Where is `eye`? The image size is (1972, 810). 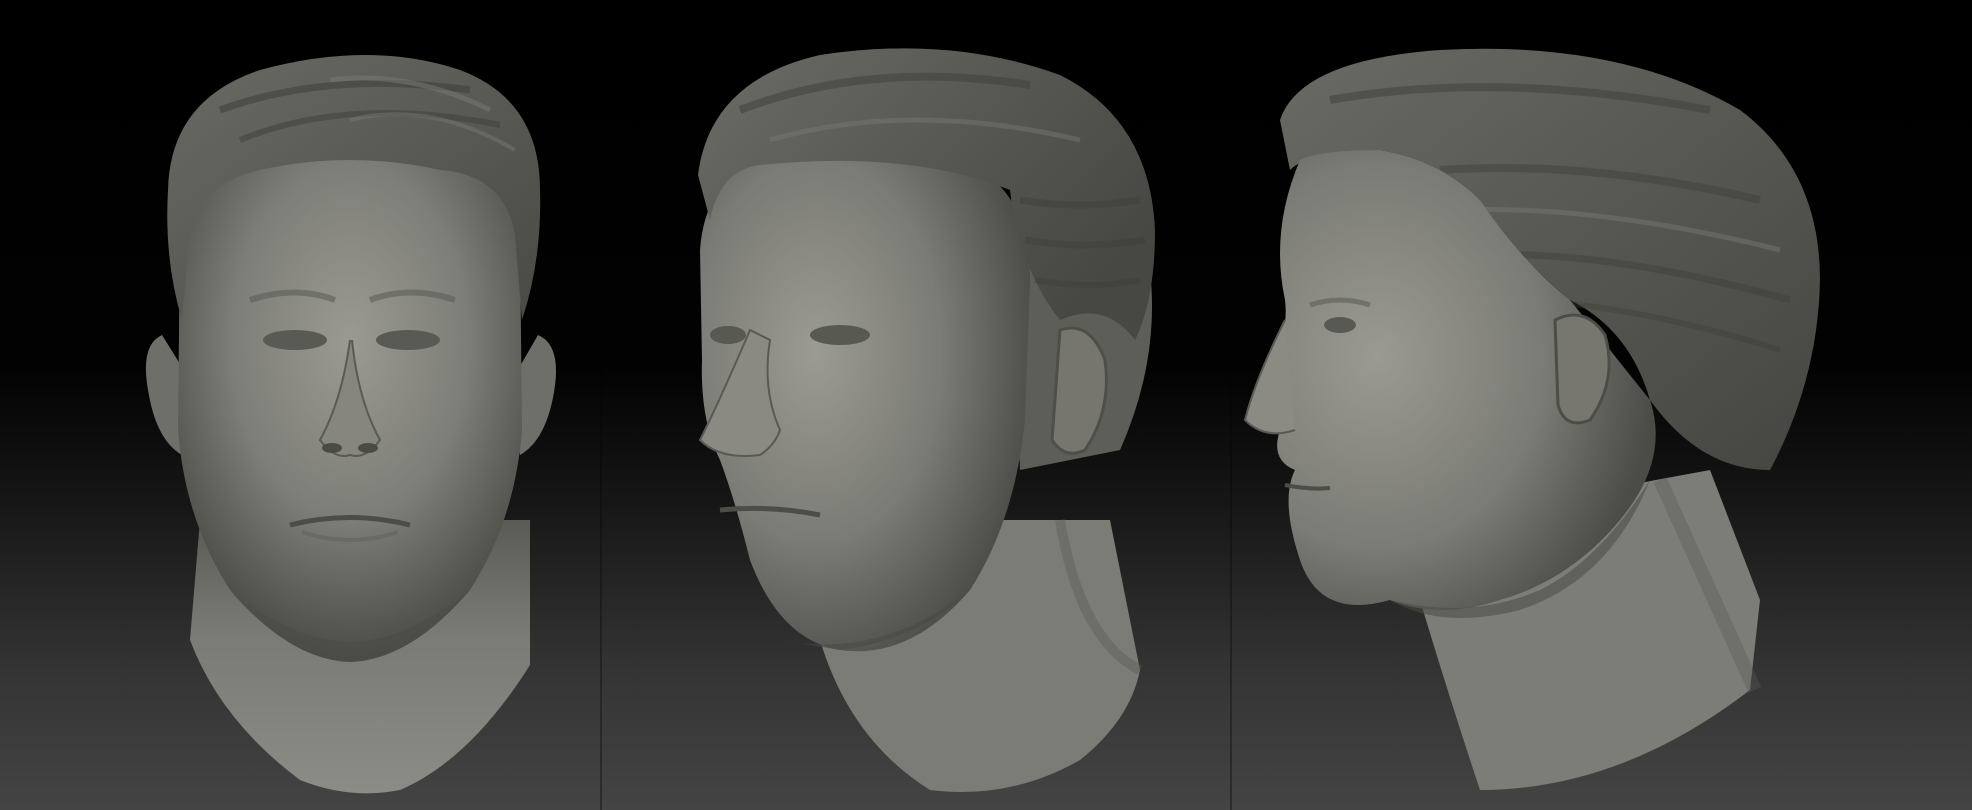 eye is located at coordinates (1340, 325).